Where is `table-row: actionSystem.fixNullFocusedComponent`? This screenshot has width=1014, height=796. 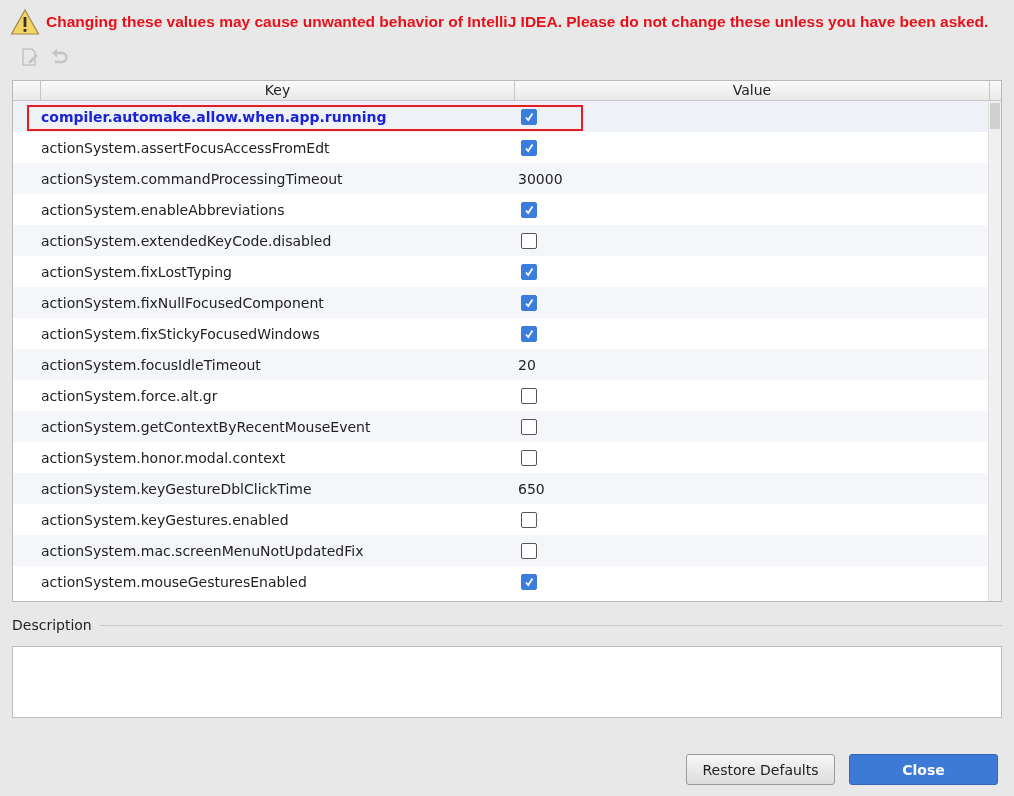
table-row: actionSystem.fixNullFocusedComponent is located at coordinates (500, 302).